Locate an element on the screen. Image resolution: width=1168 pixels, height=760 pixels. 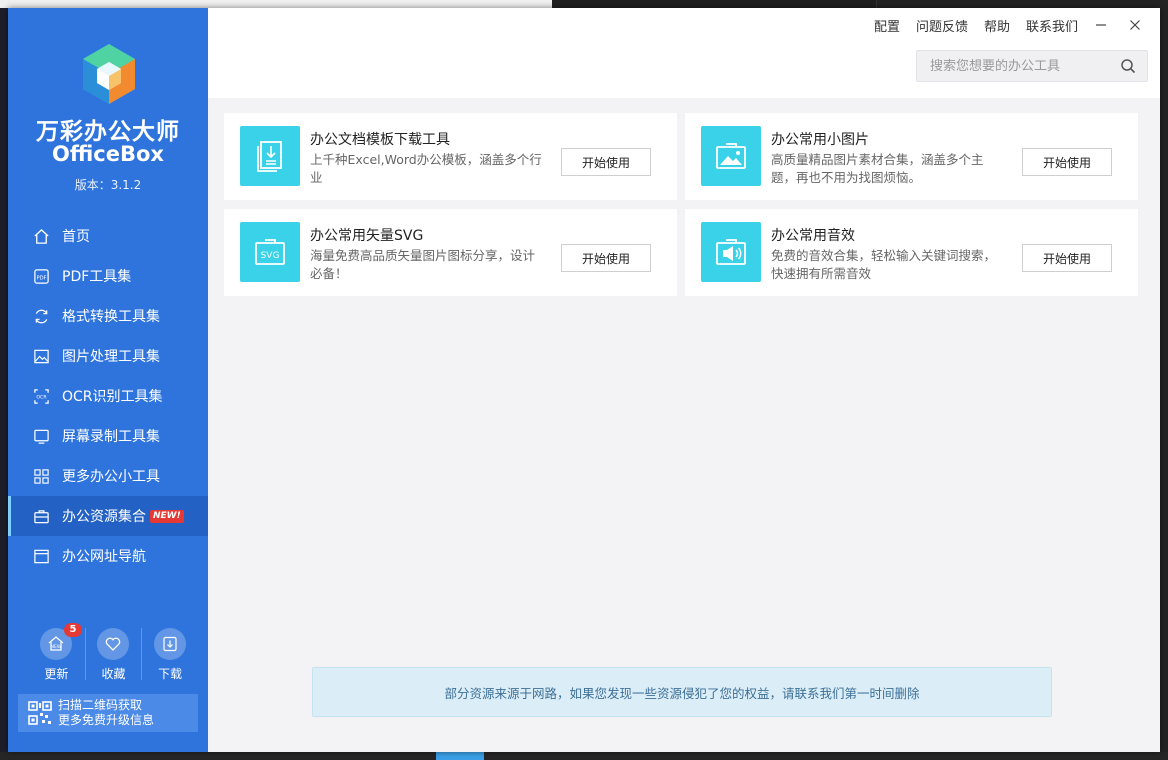
minimize-button is located at coordinates (1101, 25).